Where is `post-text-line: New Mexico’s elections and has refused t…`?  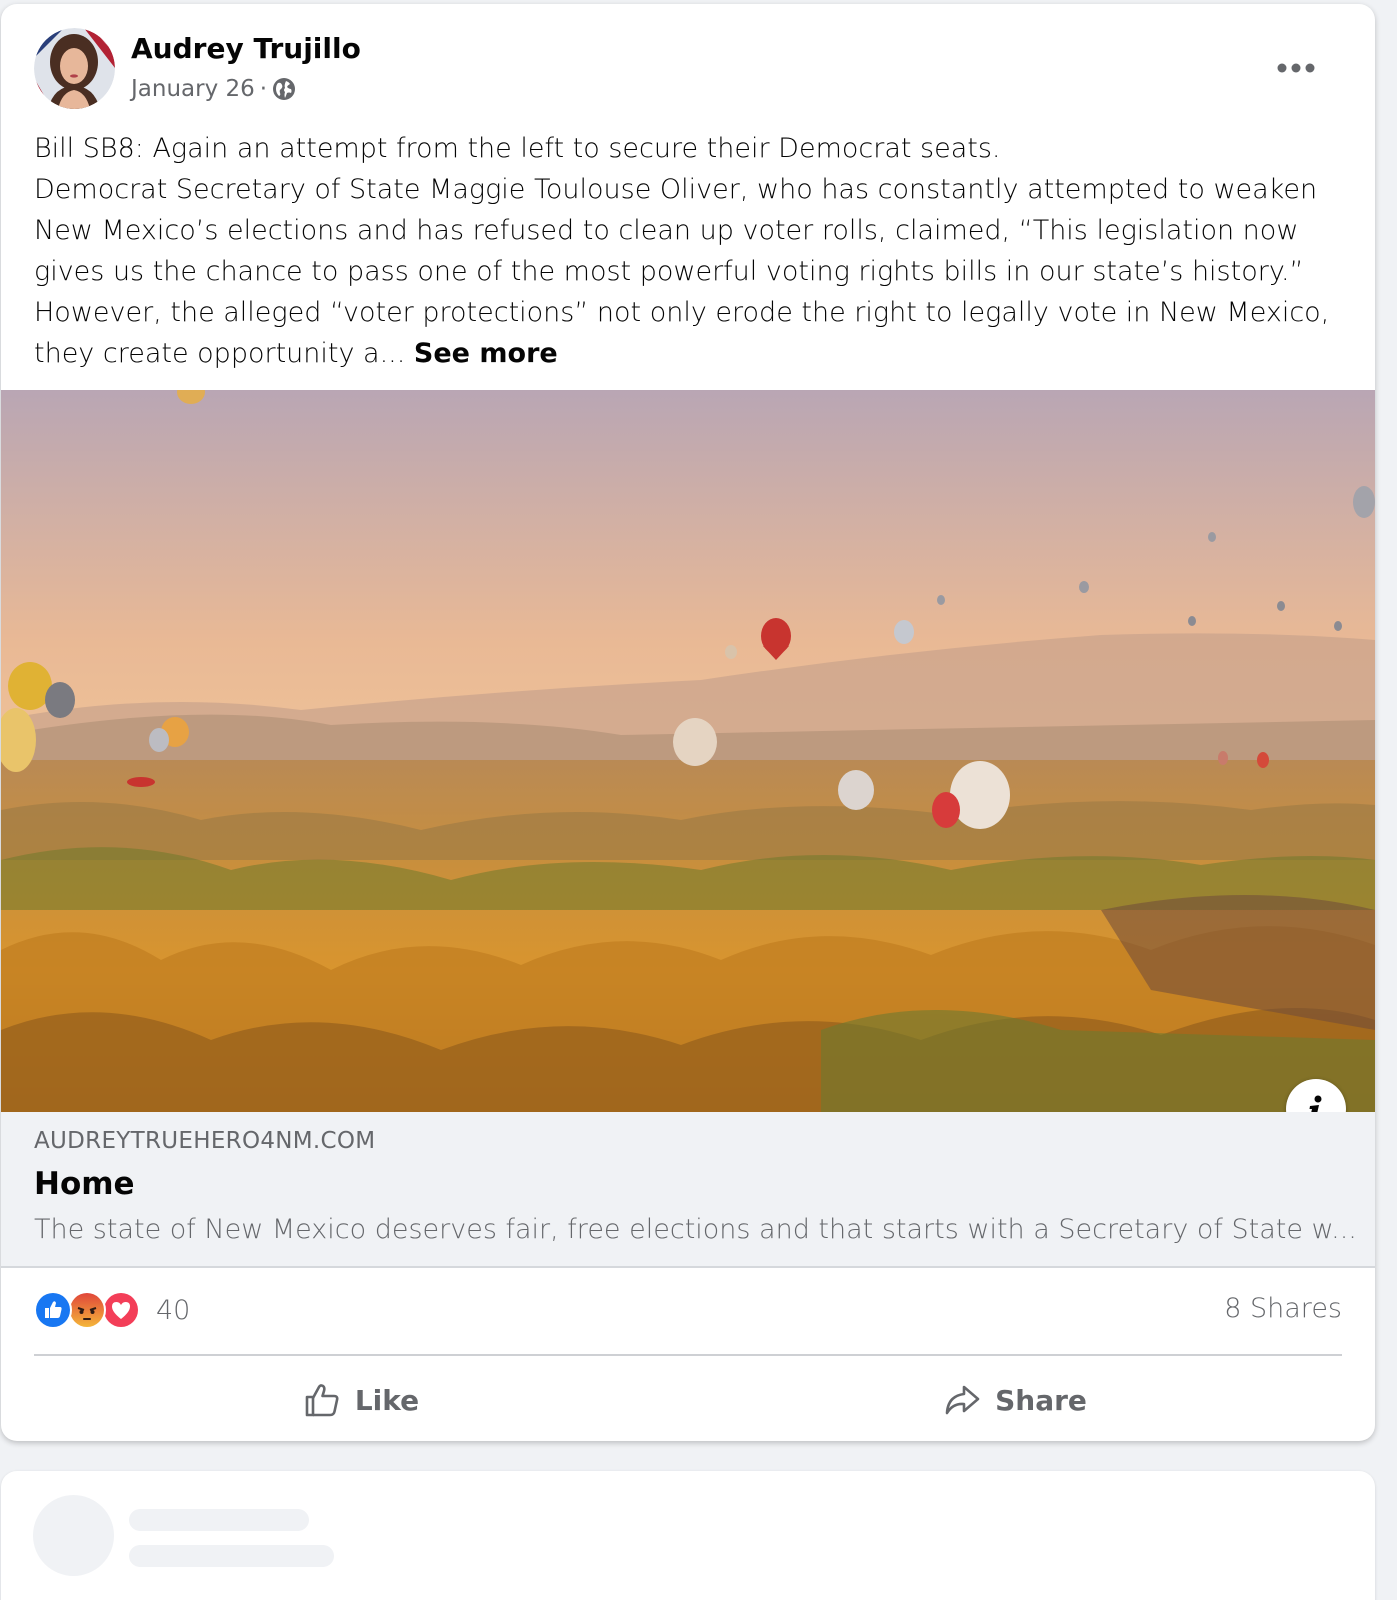 post-text-line: New Mexico’s elections and has refused t… is located at coordinates (666, 230).